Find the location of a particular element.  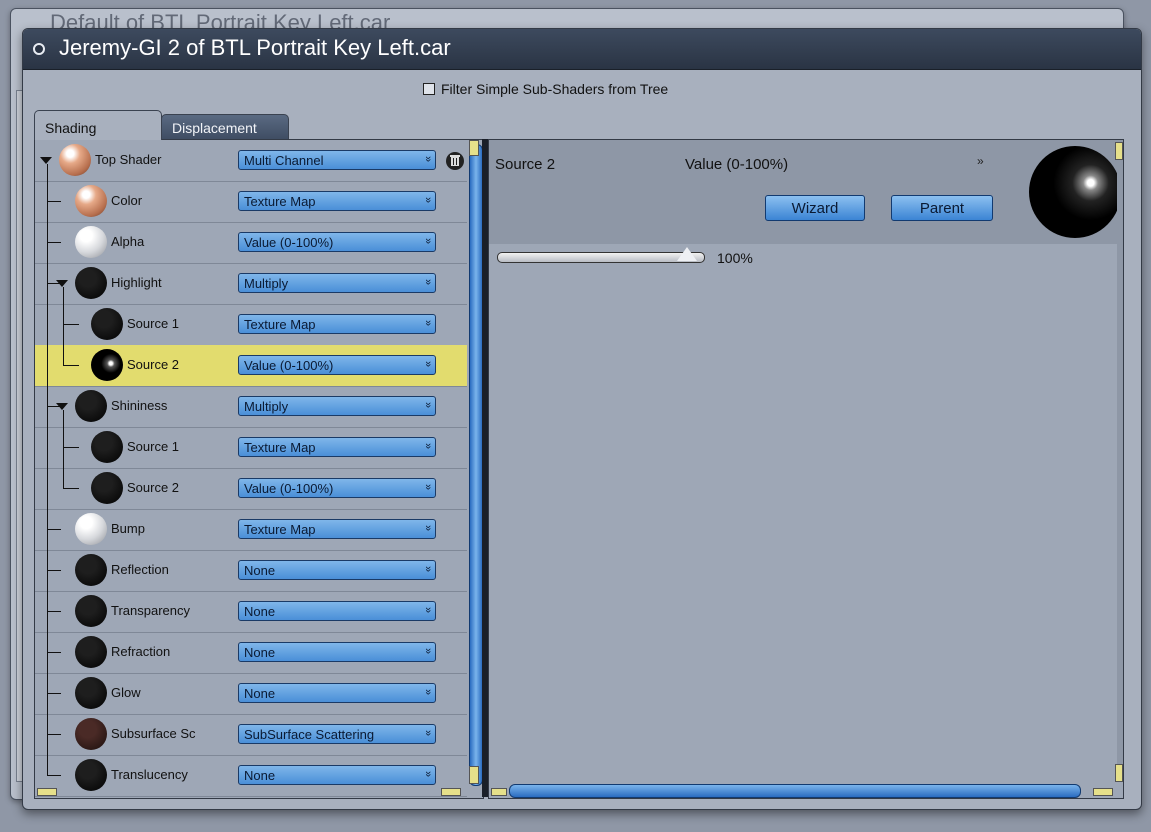

tree-row: Color Texture Map » is located at coordinates (251, 202).